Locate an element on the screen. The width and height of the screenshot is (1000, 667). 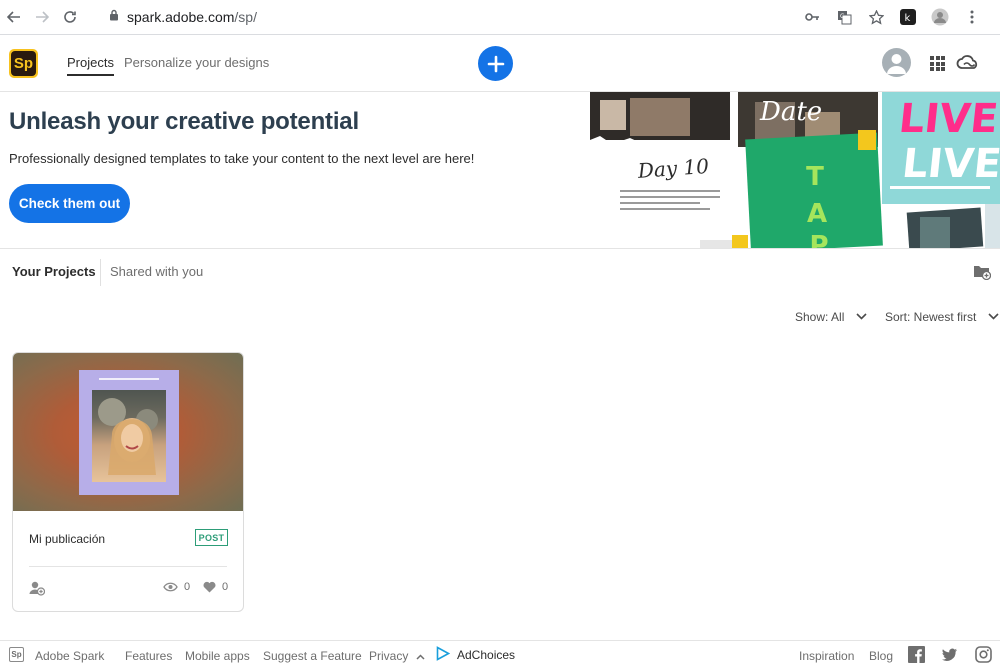
project-tabs: Your Projects Shared with you is located at coordinates (500, 272).